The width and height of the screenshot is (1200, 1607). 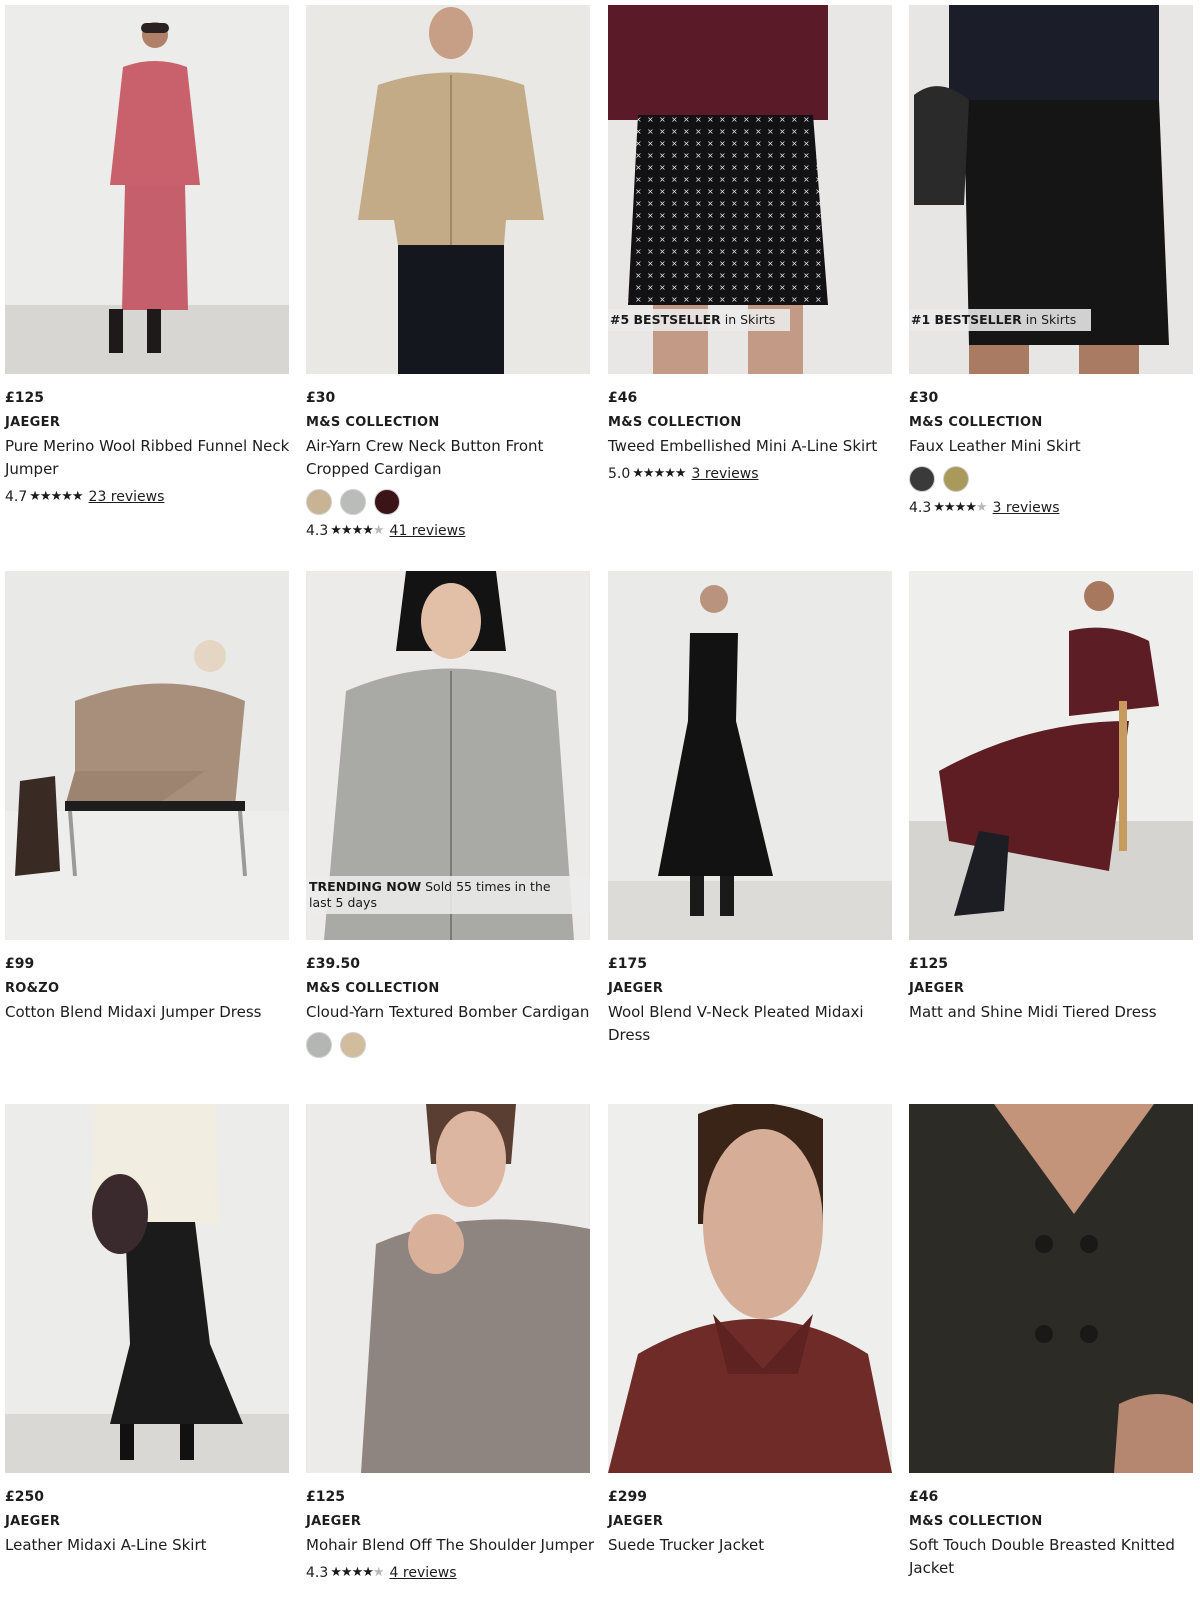 What do you see at coordinates (924, 1497) in the screenshot?
I see `product-price: £46` at bounding box center [924, 1497].